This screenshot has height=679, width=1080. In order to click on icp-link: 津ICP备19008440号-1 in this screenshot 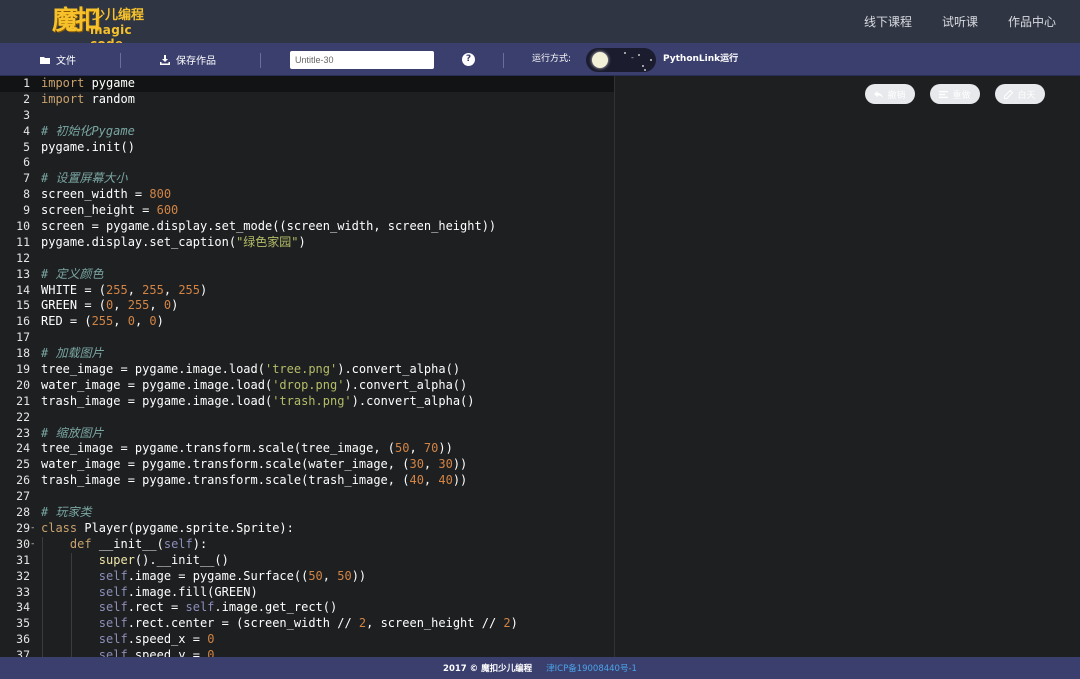, I will do `click(591, 668)`.